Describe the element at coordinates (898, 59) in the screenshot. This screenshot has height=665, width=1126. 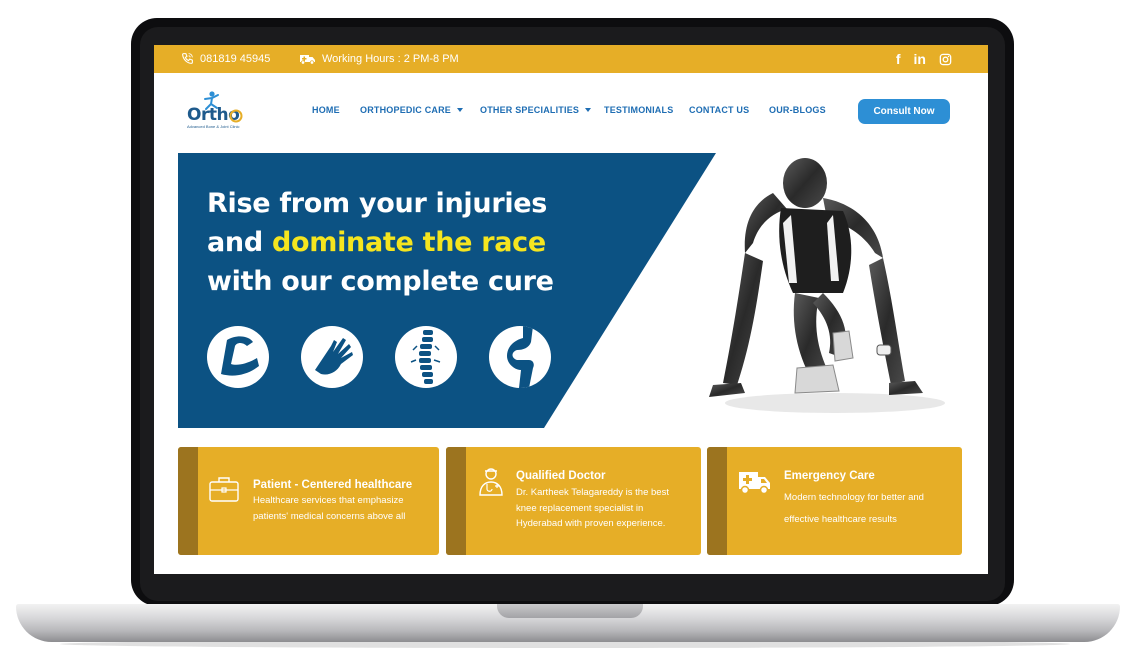
I see `facebook-icon: f` at that location.